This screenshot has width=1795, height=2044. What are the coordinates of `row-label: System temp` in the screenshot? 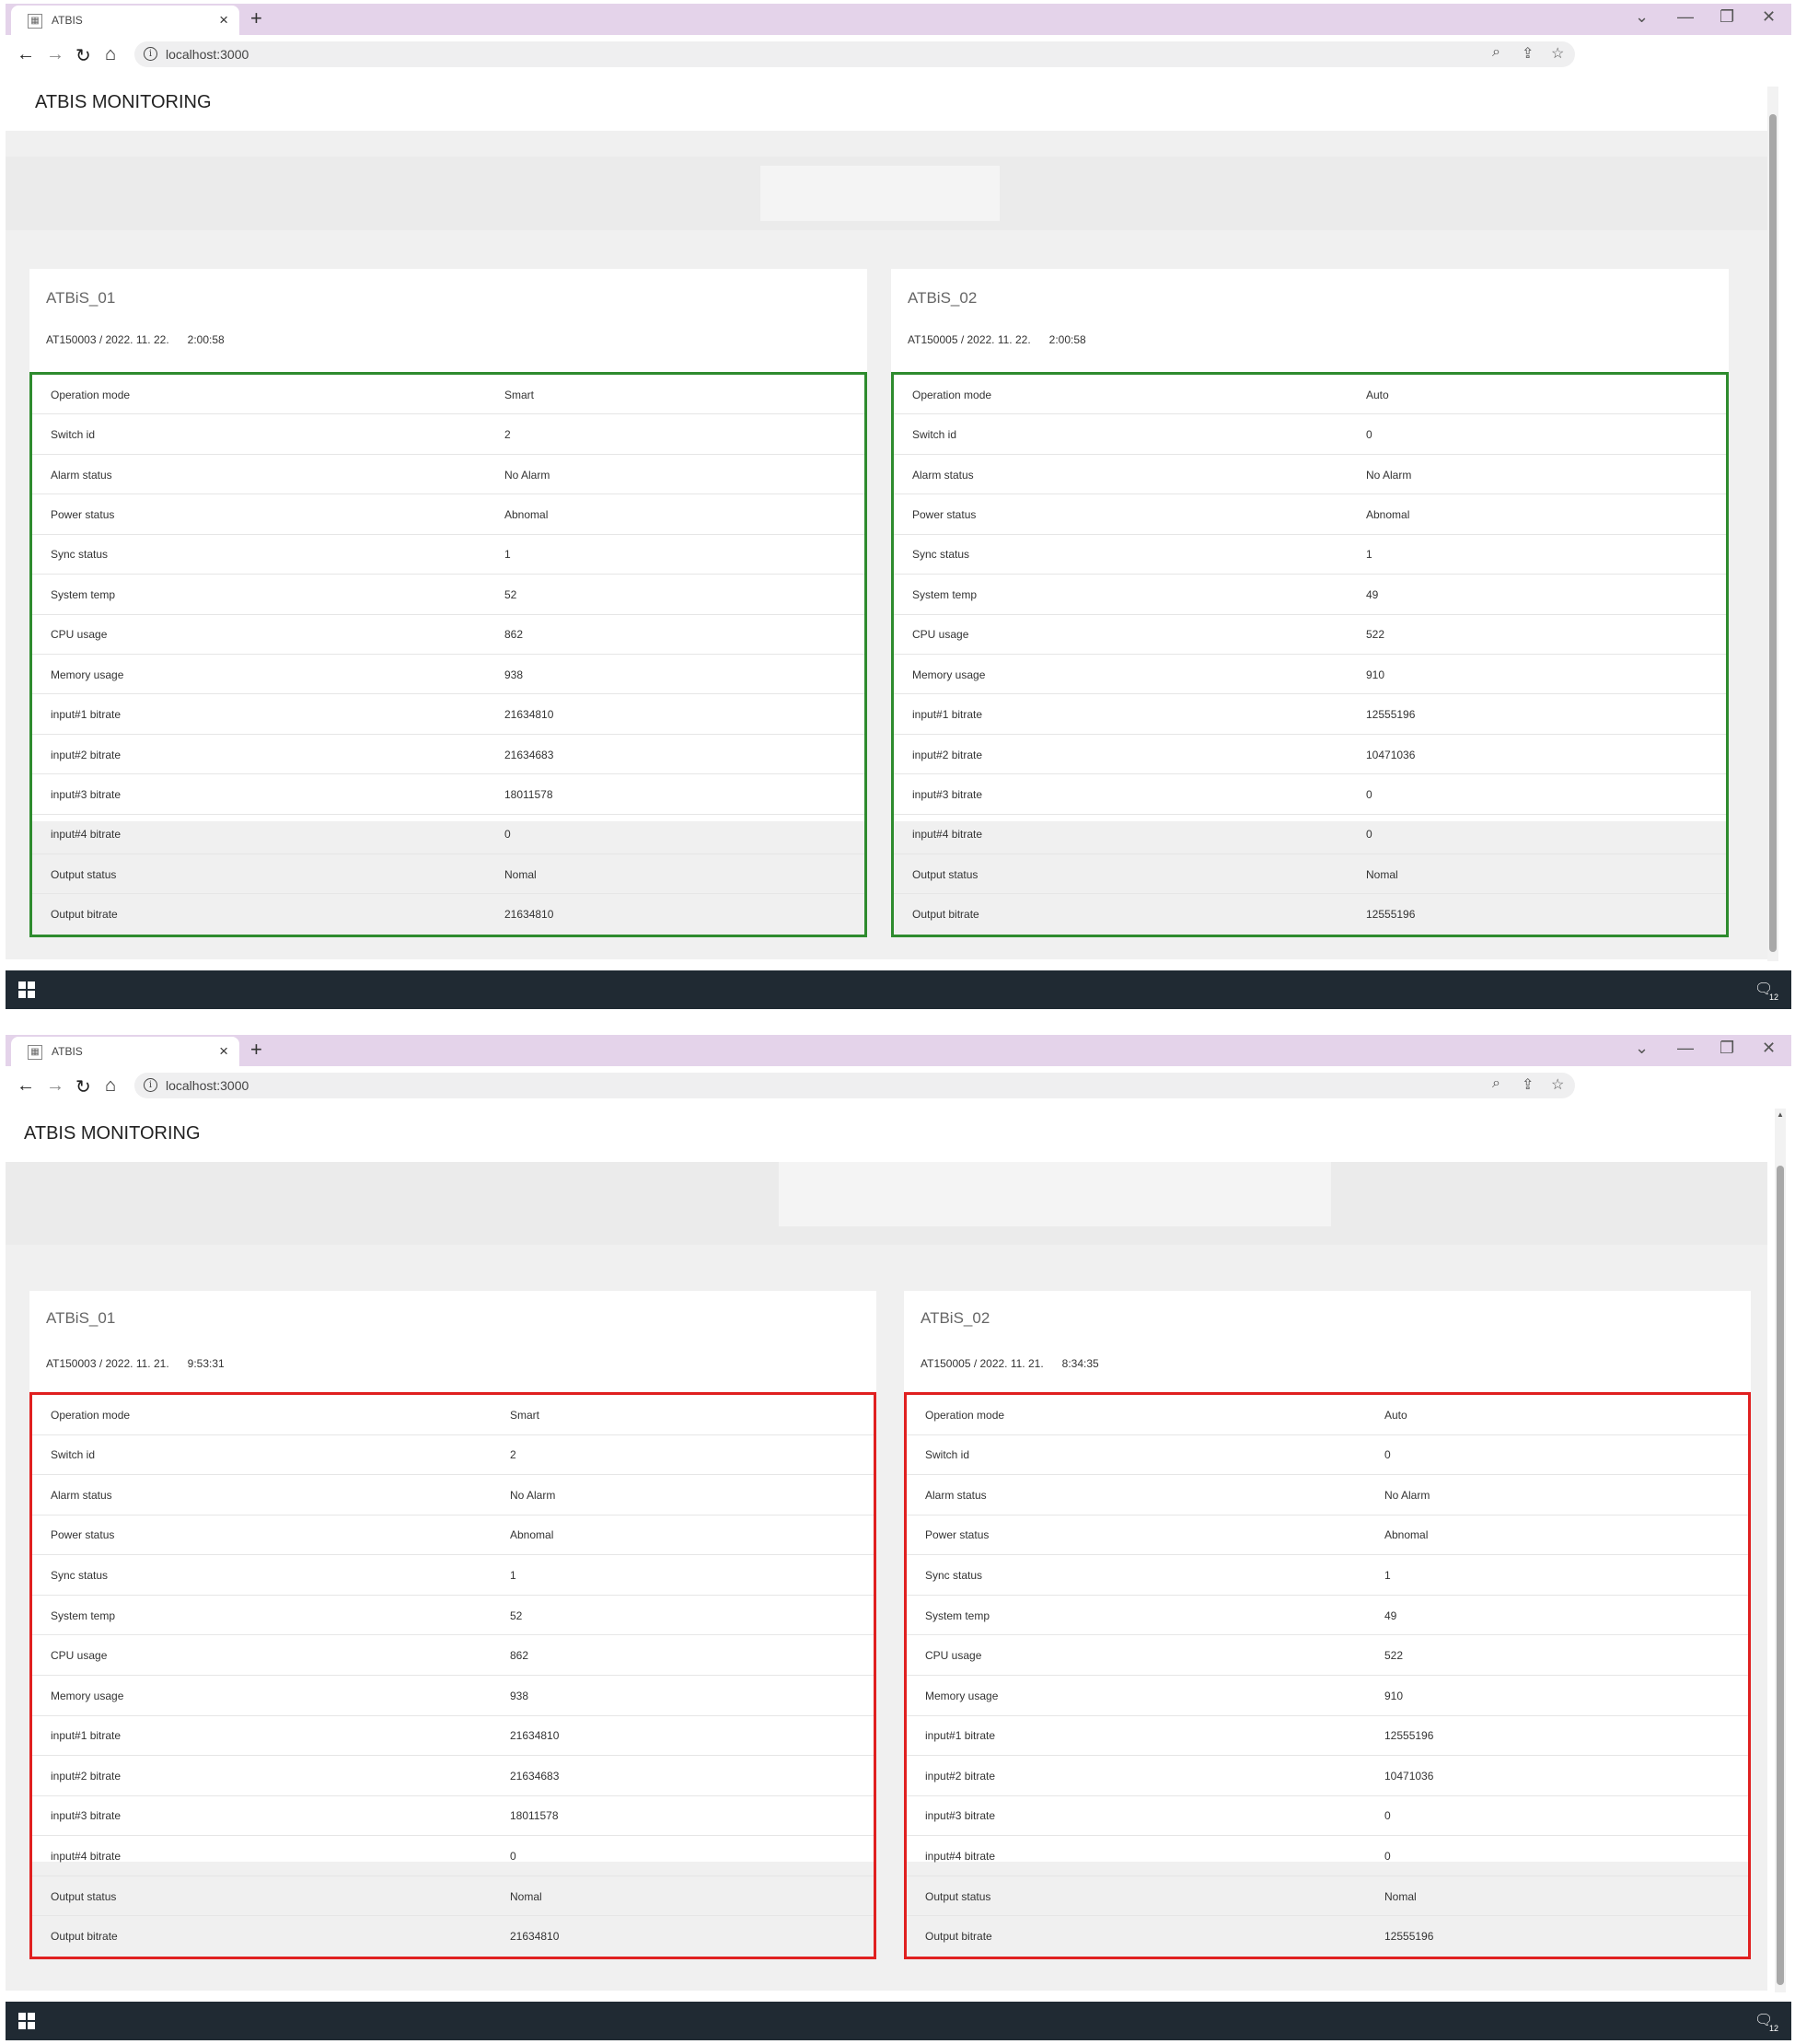 It's located at (945, 594).